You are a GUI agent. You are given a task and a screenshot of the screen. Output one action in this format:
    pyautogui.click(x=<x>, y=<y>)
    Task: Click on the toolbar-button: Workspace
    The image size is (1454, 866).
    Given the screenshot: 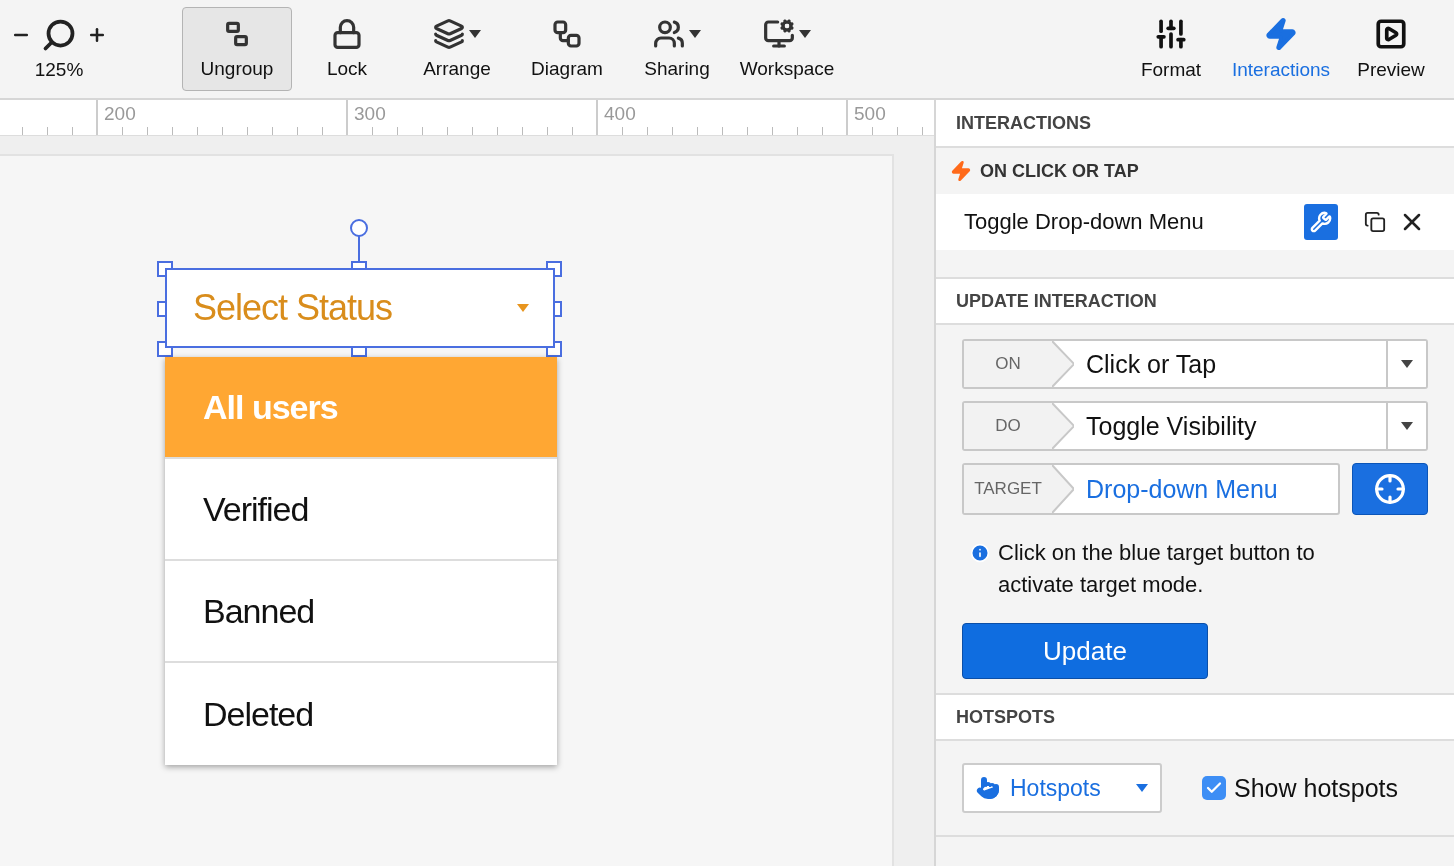 What is the action you would take?
    pyautogui.click(x=787, y=49)
    